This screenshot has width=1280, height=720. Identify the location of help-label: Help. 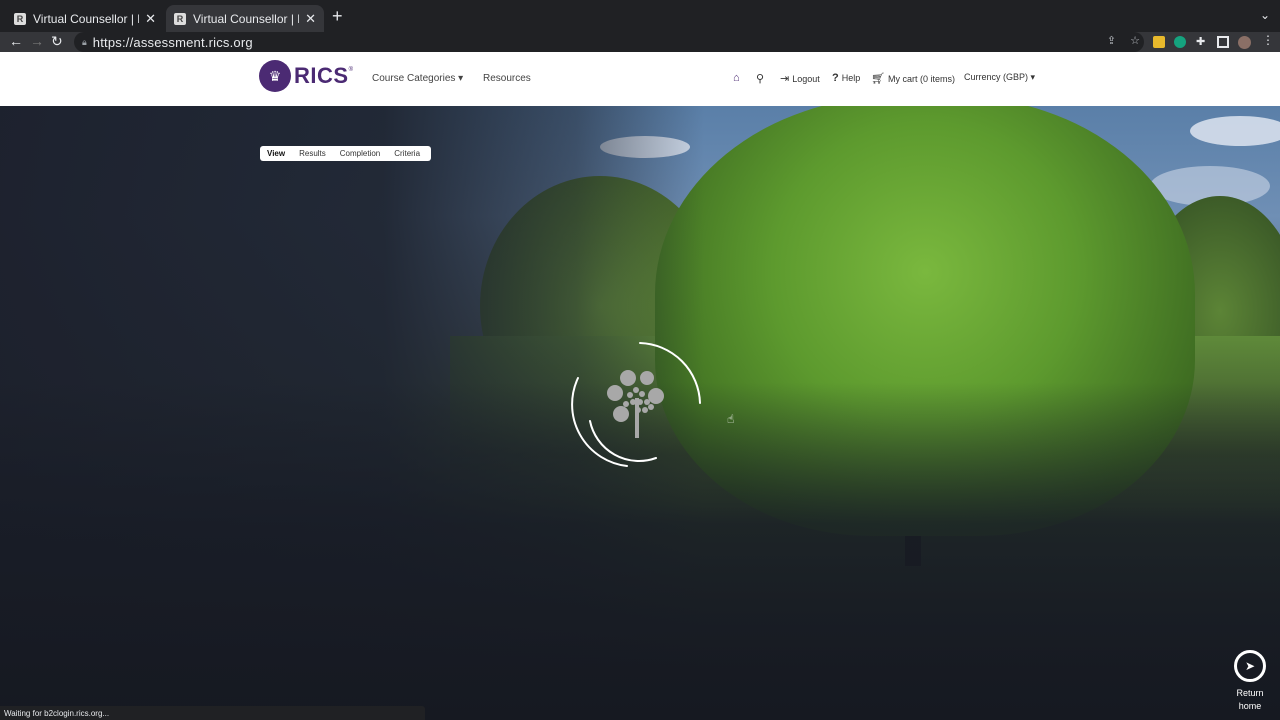
(851, 78).